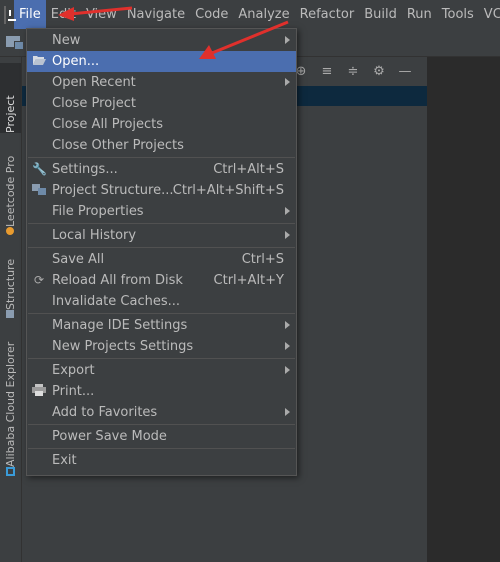 The height and width of the screenshot is (562, 500). I want to click on project-structure-icon, so click(39, 190).